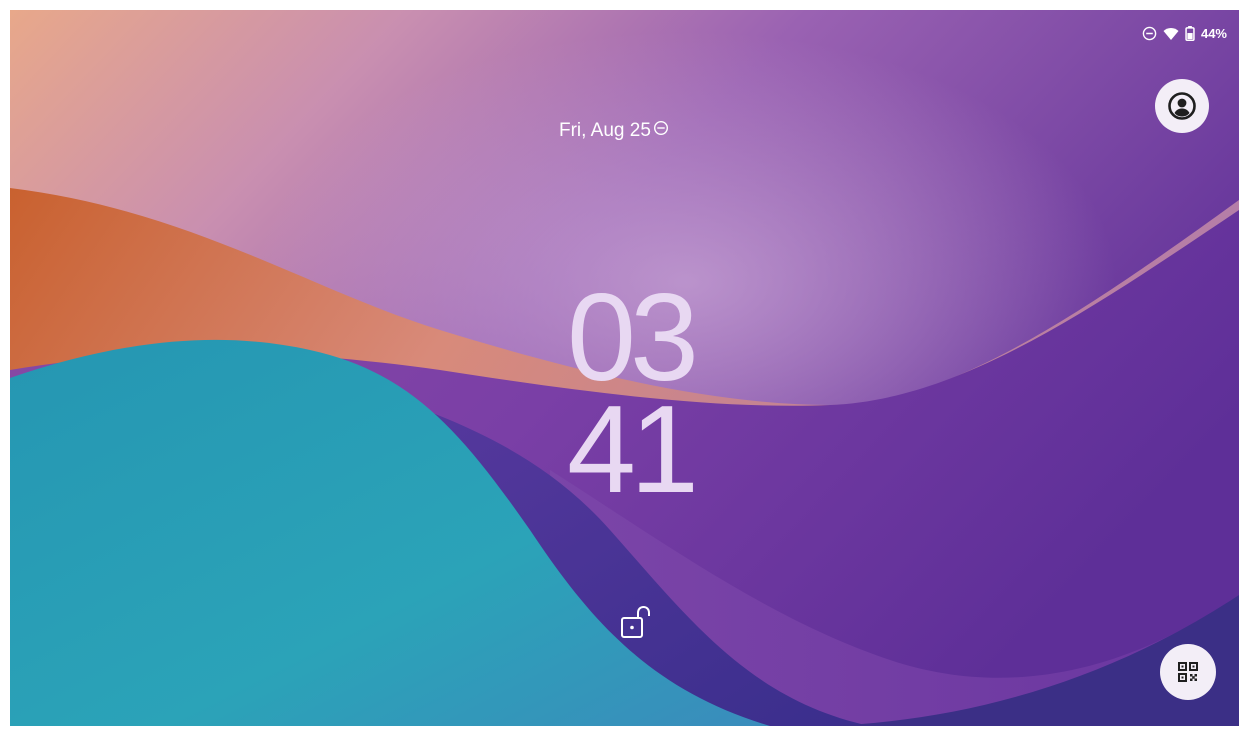 This screenshot has width=1249, height=736. I want to click on lockscreen-clock: 03 41, so click(630, 394).